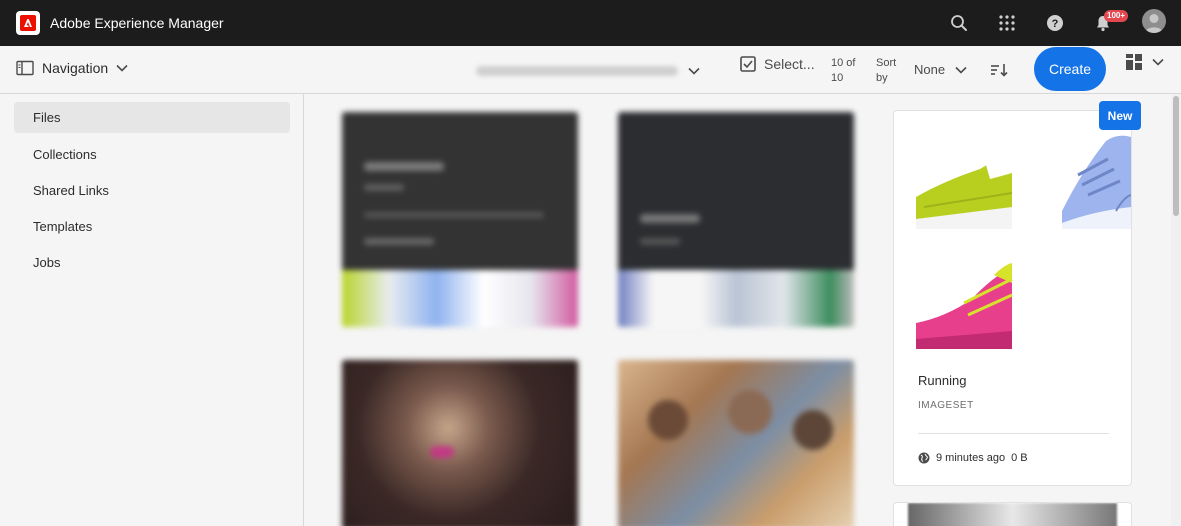  Describe the element at coordinates (47, 262) in the screenshot. I see `rail-item-label: Jobs` at that location.